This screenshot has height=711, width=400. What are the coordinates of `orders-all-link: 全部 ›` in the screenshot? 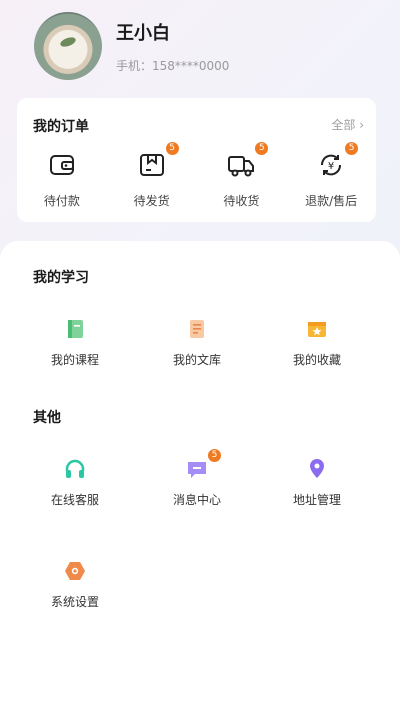 It's located at (347, 124).